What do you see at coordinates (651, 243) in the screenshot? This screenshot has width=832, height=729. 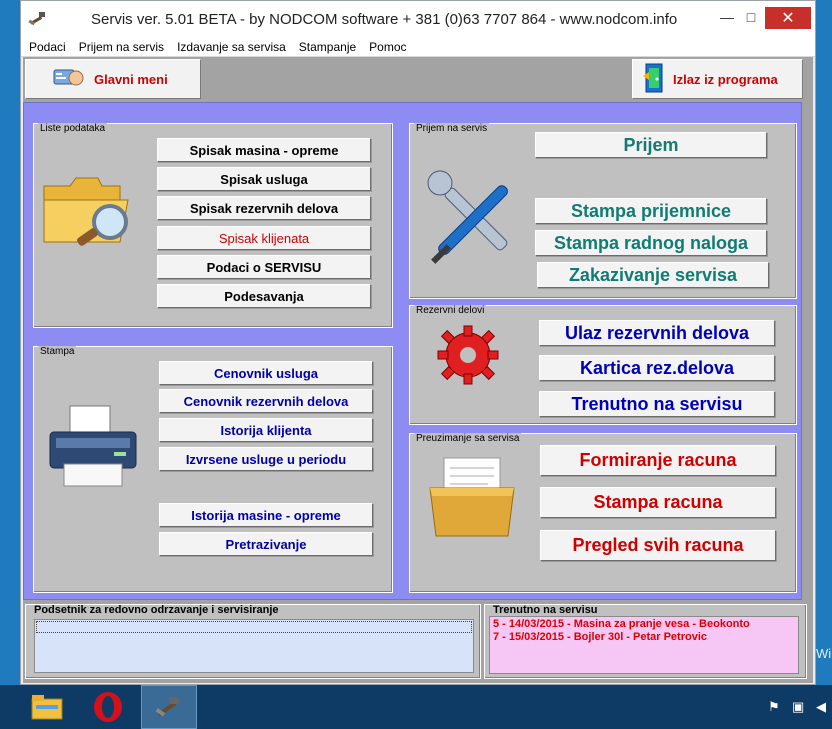 I see `stampa-radnog-naloga-button: Stampa radnog naloga` at bounding box center [651, 243].